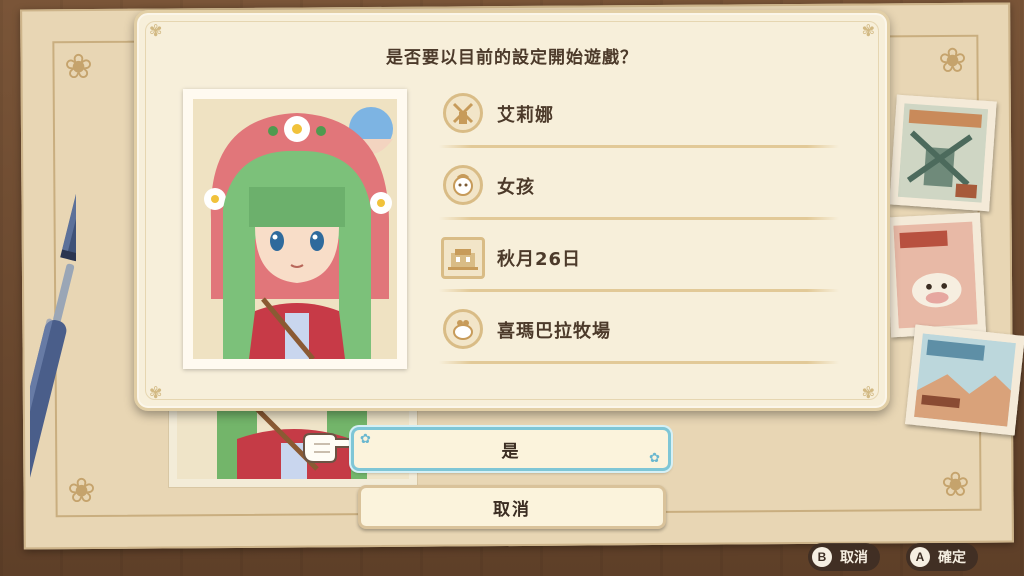 The height and width of the screenshot is (576, 1024). I want to click on info-row-farm: 喜瑪巴拉牧場, so click(639, 336).